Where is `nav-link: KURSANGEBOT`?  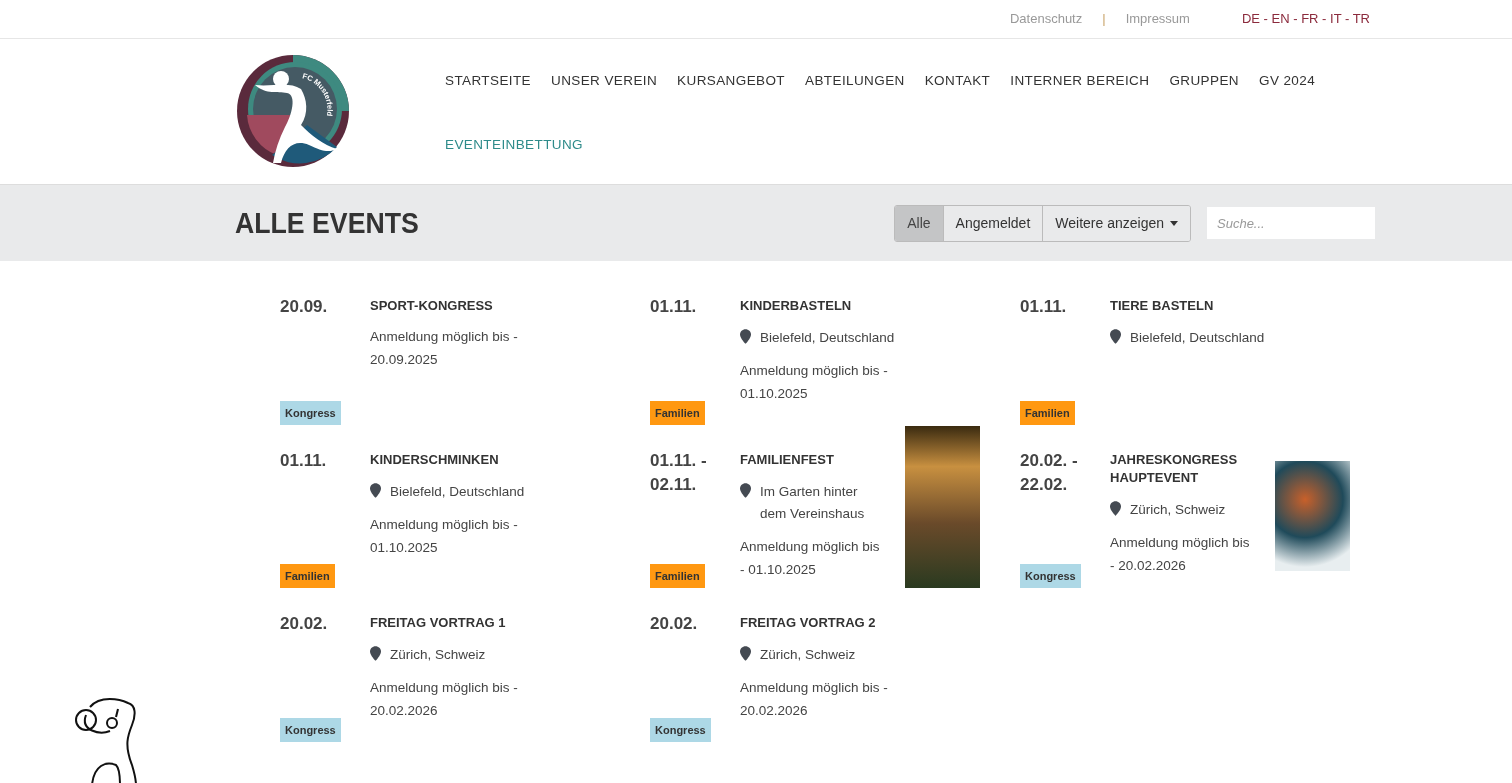
nav-link: KURSANGEBOT is located at coordinates (731, 81).